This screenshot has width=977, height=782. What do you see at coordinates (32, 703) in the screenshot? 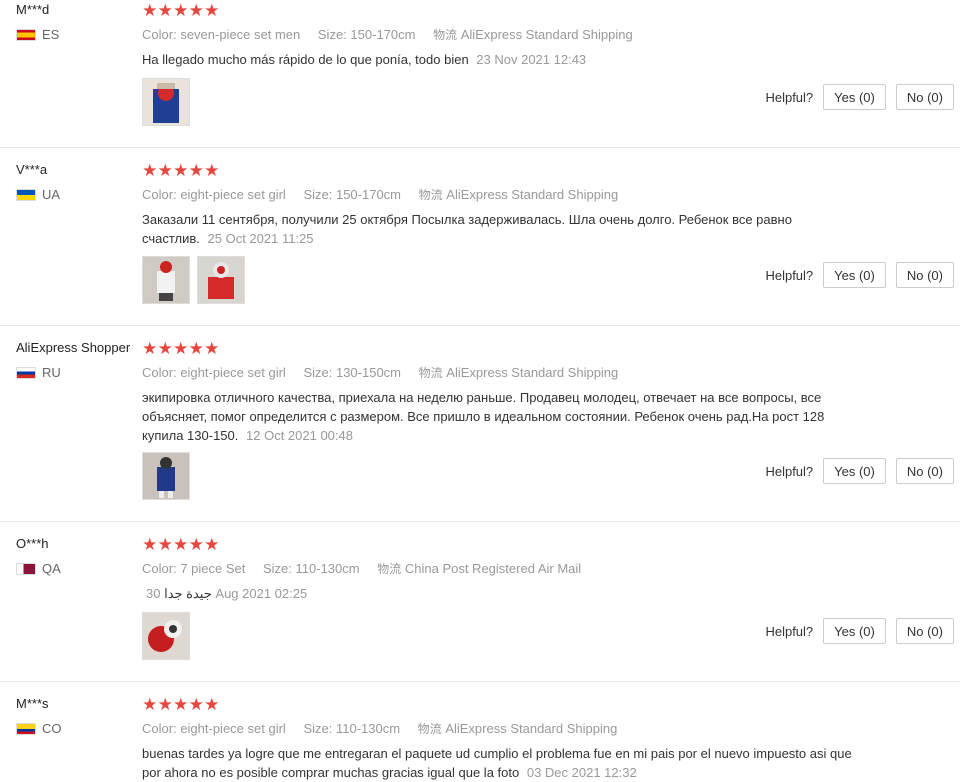
I see `reviewer-name: M***s` at bounding box center [32, 703].